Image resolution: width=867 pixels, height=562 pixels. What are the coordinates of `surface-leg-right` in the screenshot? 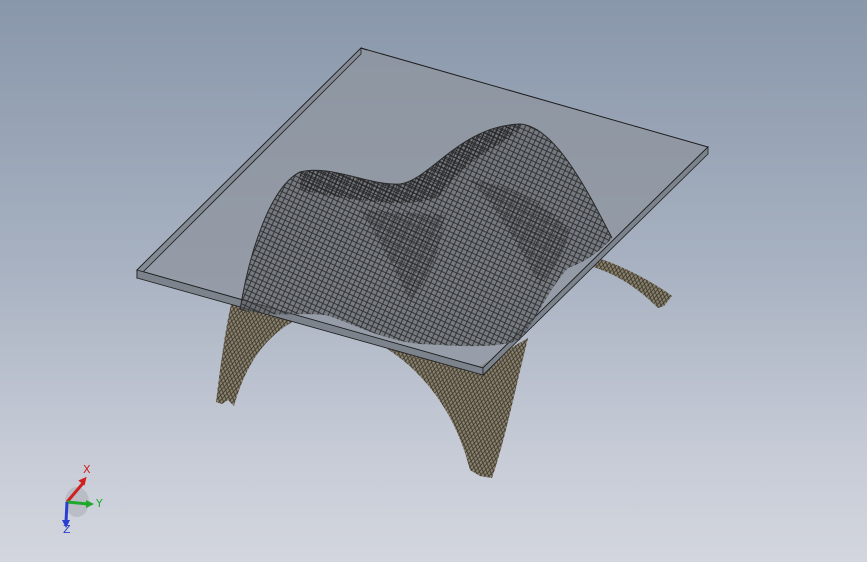 It's located at (631, 283).